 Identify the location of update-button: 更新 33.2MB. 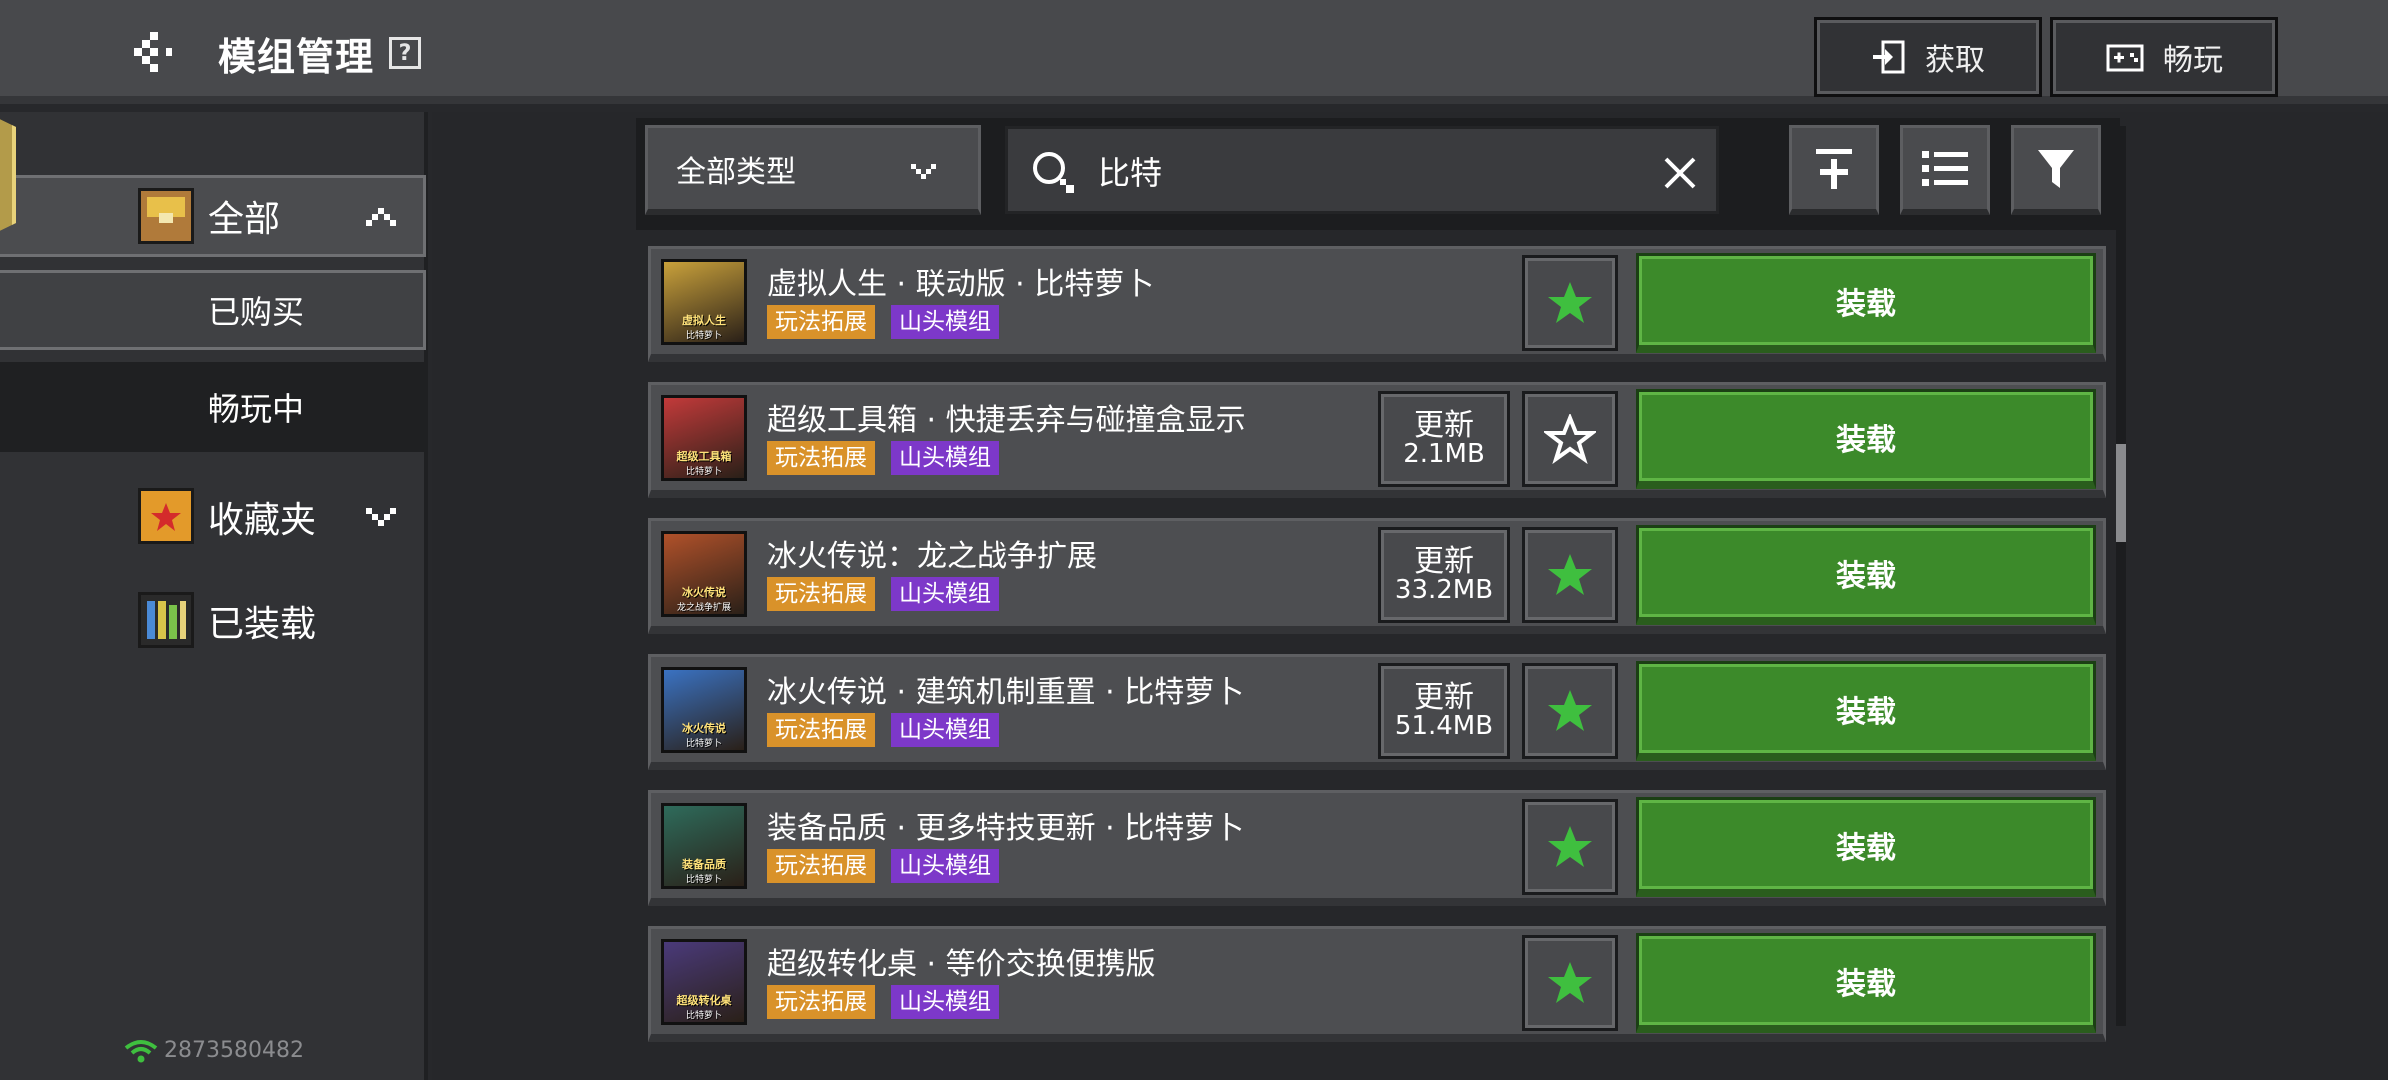
(1444, 575).